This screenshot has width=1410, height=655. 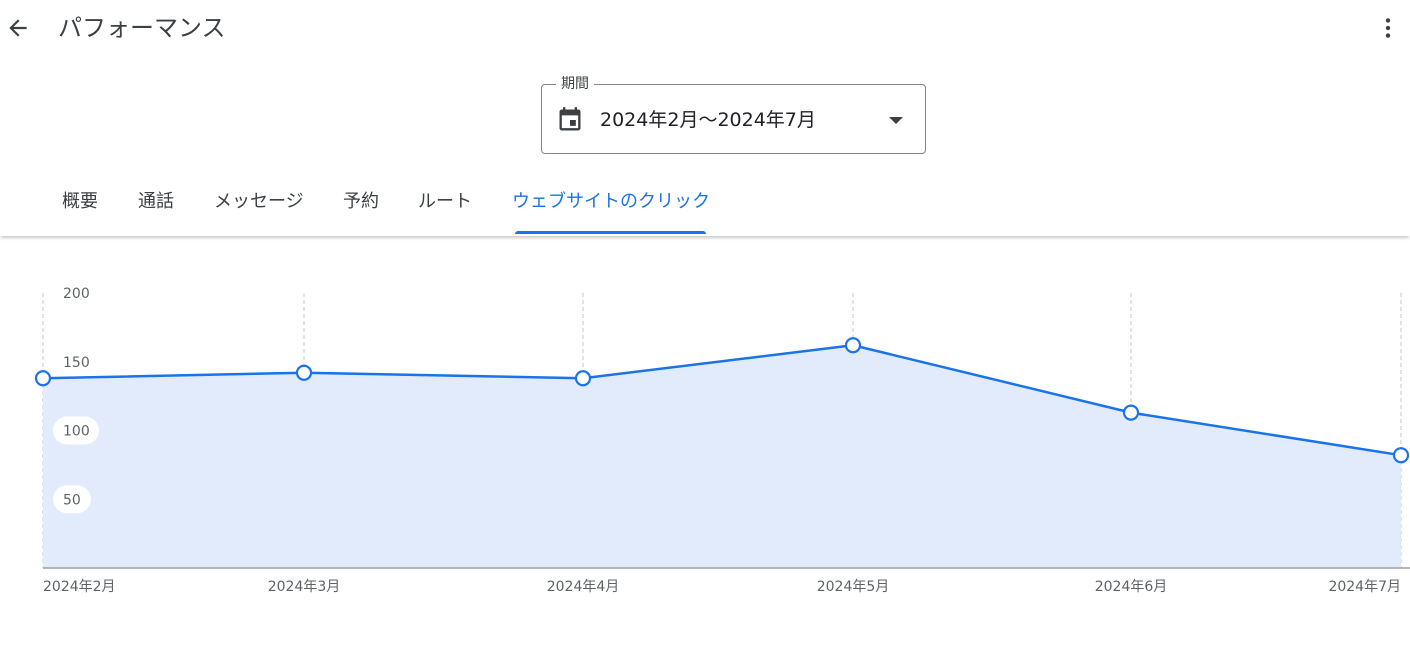 What do you see at coordinates (361, 202) in the screenshot?
I see `tab-bookings: 予約` at bounding box center [361, 202].